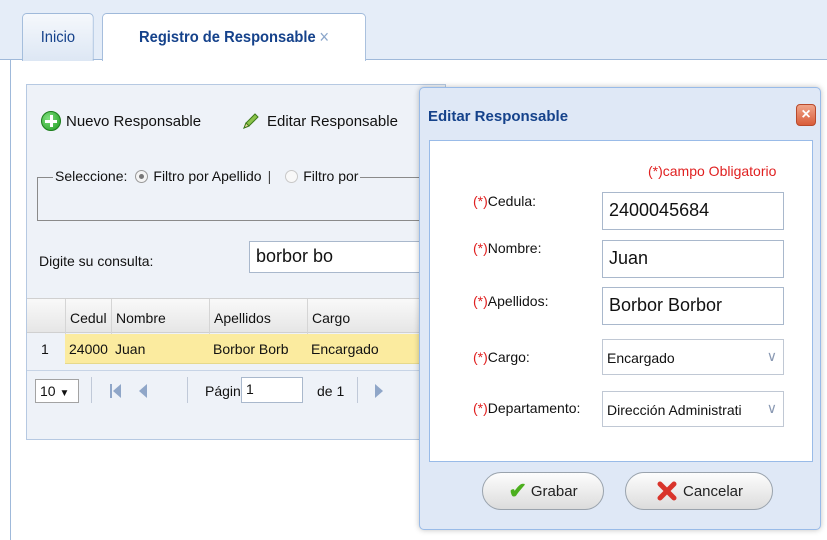  Describe the element at coordinates (514, 248) in the screenshot. I see `nombre-label-text: Nombre:` at that location.